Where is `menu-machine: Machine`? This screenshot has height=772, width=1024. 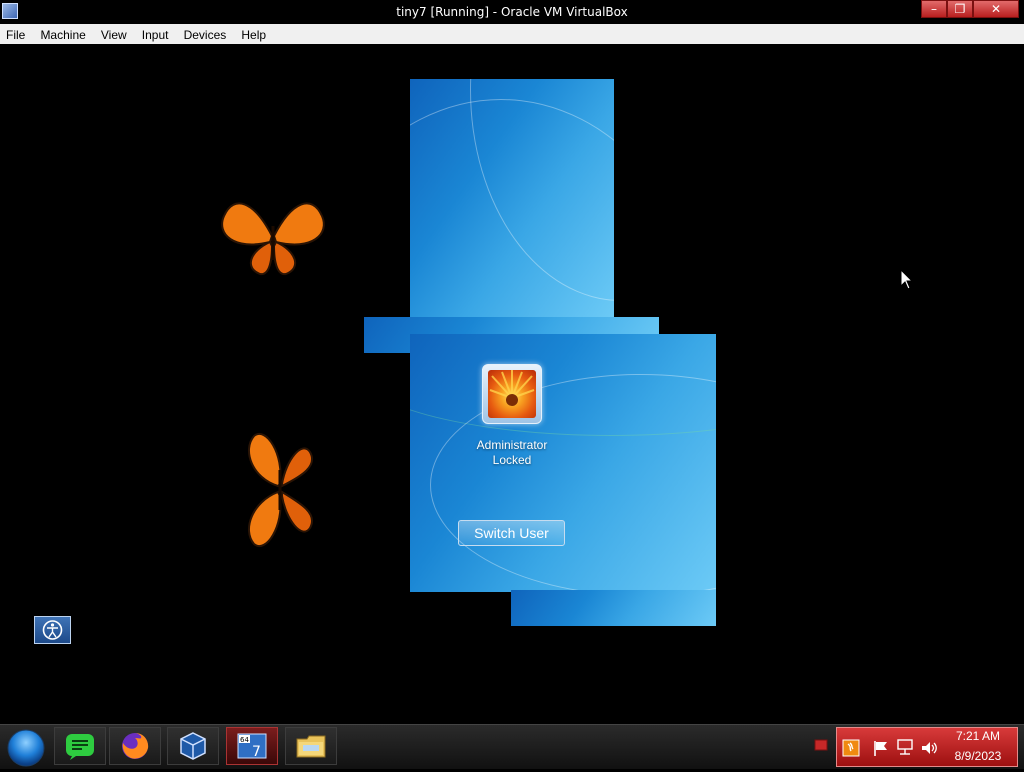
menu-machine: Machine is located at coordinates (61, 33).